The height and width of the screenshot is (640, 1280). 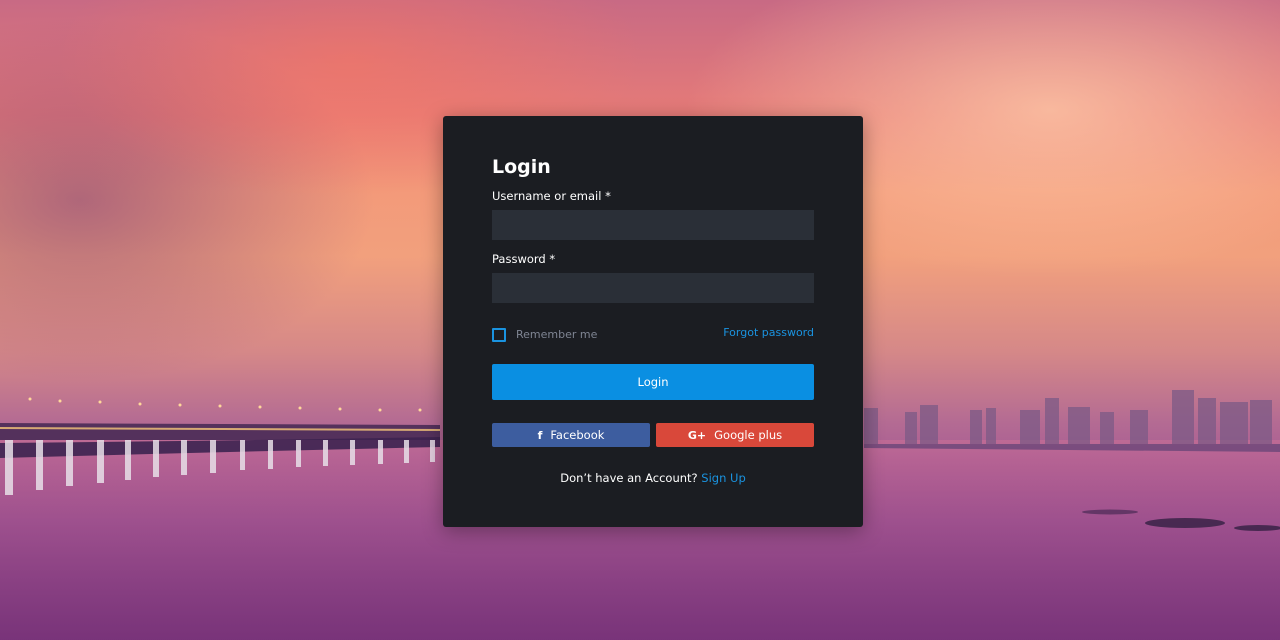 I want to click on facebook-icon: f, so click(x=540, y=435).